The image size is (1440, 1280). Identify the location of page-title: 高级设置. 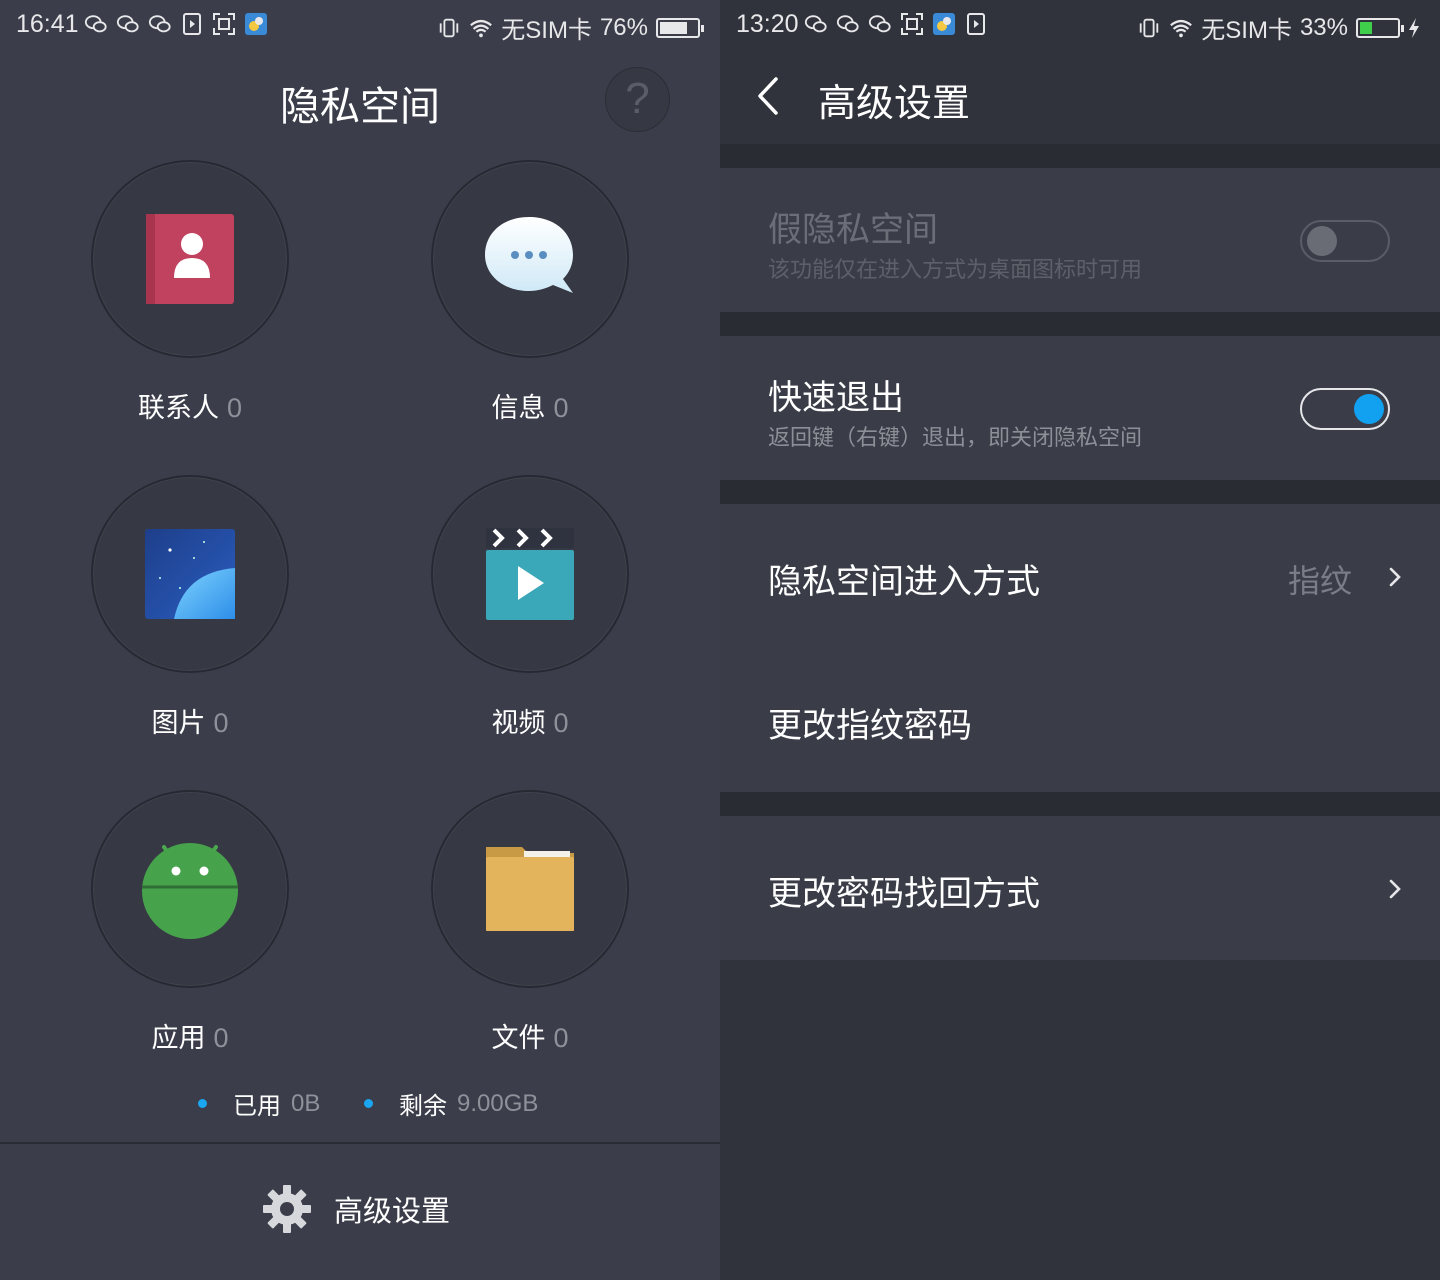
(894, 103).